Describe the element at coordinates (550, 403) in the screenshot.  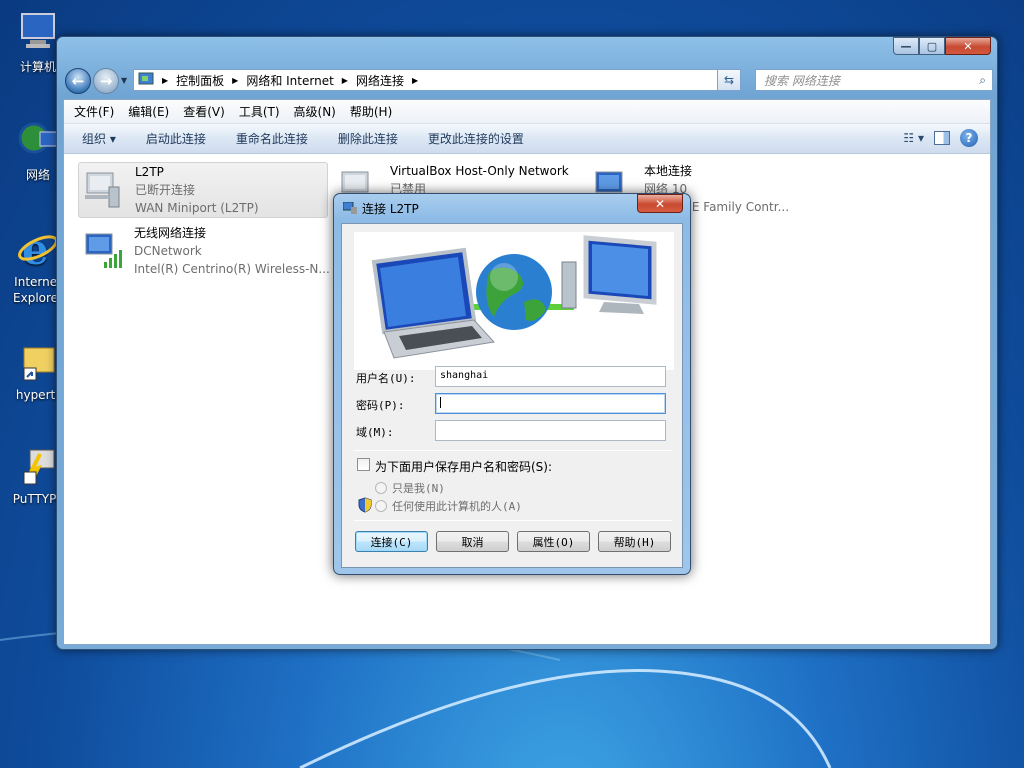
I see `password-field` at that location.